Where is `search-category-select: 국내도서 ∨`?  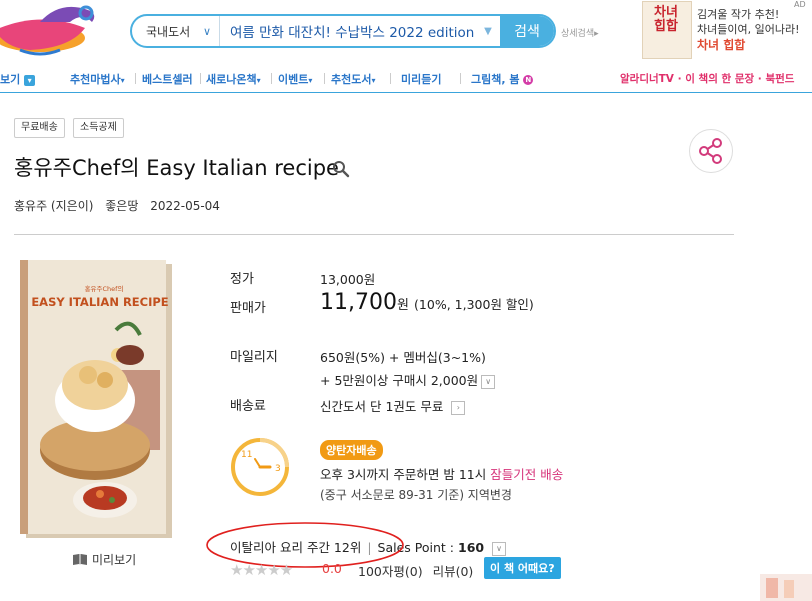
search-category-select: 국내도서 ∨ is located at coordinates (176, 31).